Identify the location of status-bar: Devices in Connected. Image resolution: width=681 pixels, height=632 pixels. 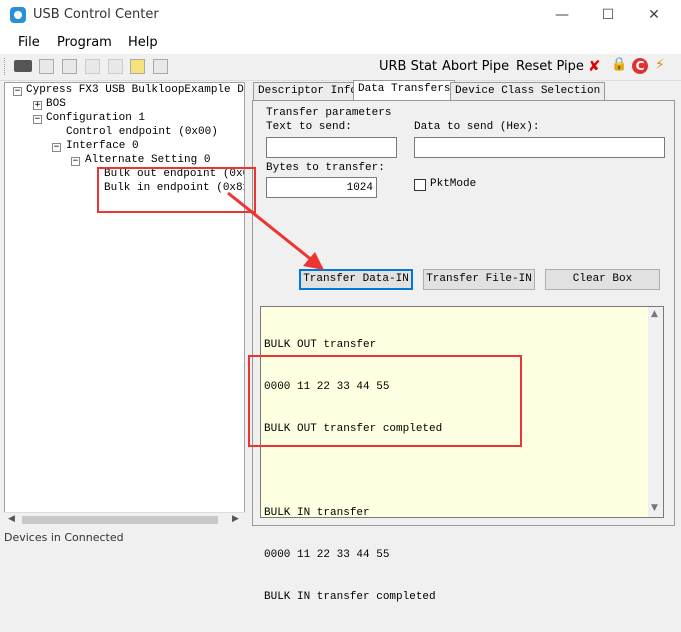
(340, 536).